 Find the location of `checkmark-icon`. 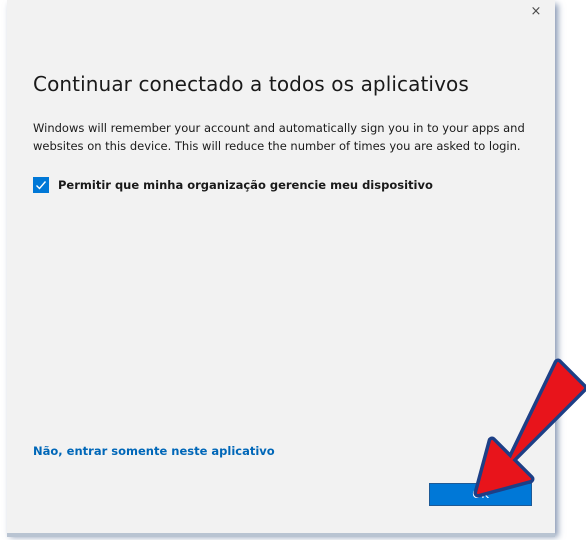

checkmark-icon is located at coordinates (41, 185).